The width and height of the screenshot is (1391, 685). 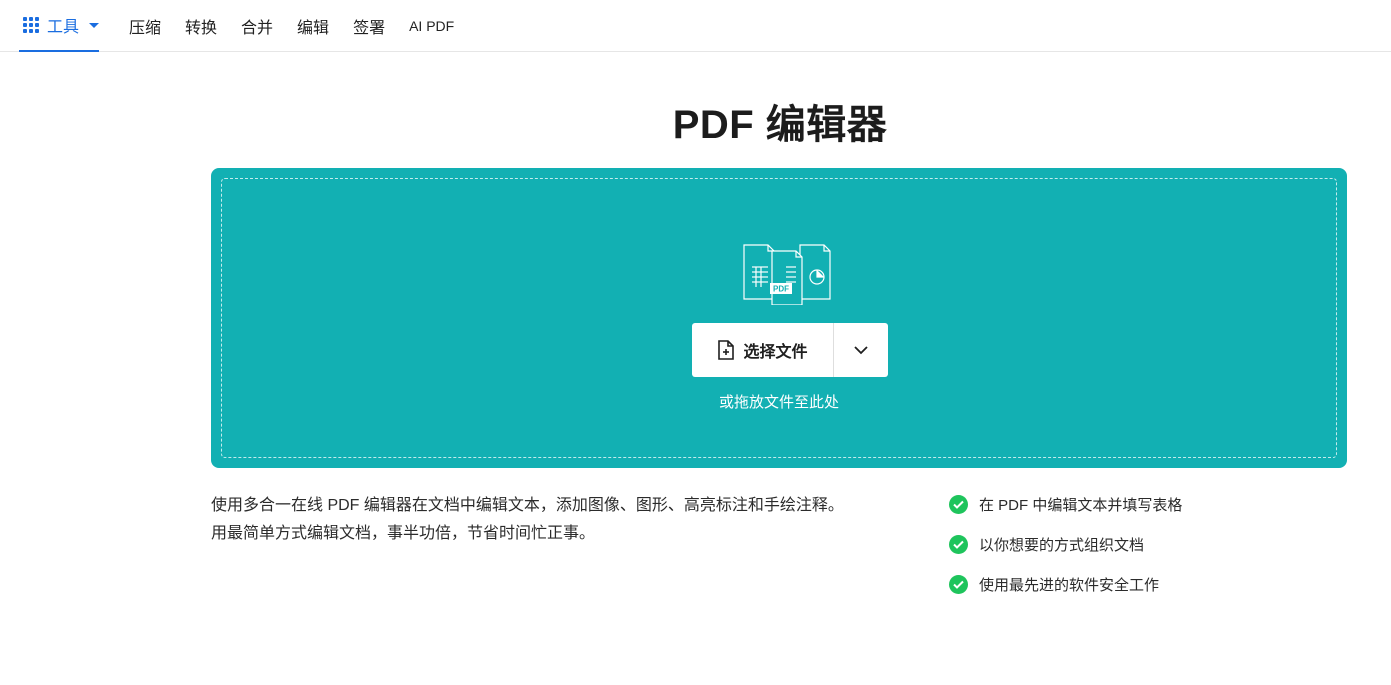 What do you see at coordinates (726, 350) in the screenshot?
I see `add-file-icon` at bounding box center [726, 350].